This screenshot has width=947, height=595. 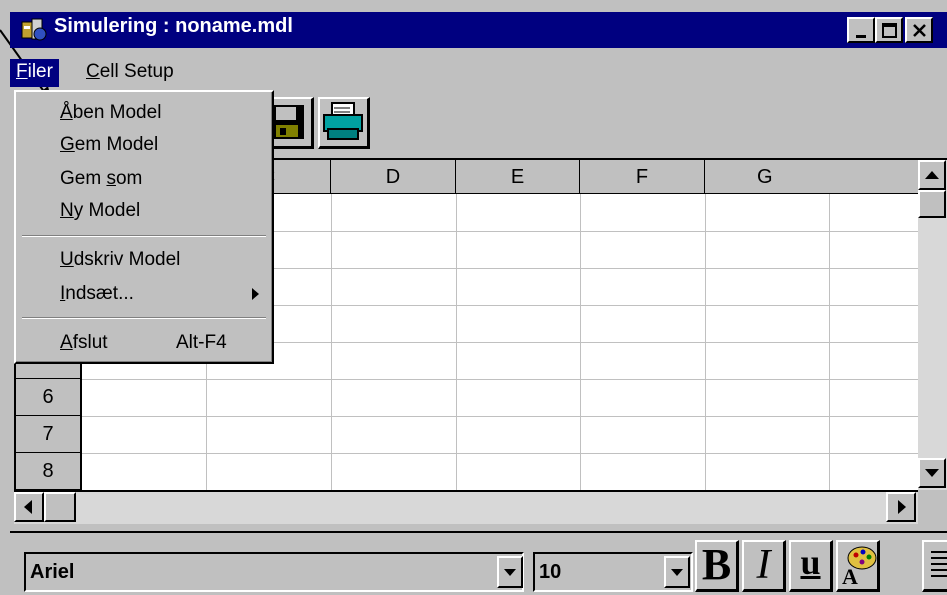 I want to click on underline-button: u, so click(x=811, y=566).